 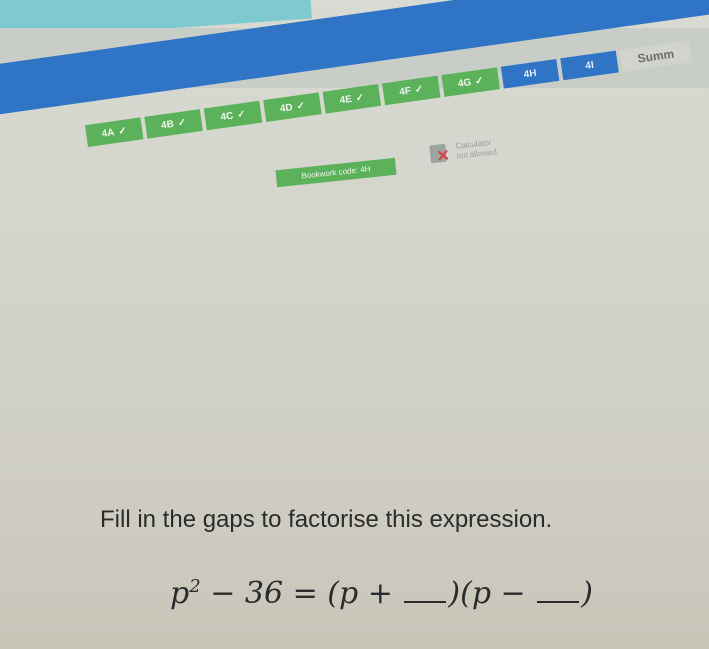 I want to click on tab-label: 4F, so click(x=405, y=91).